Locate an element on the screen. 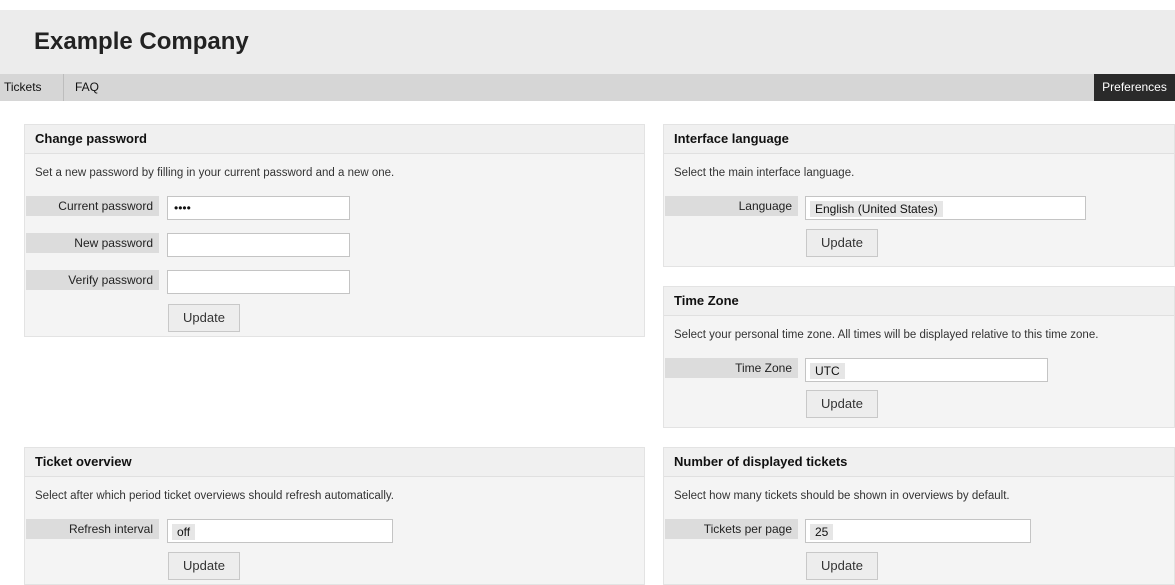 The width and height of the screenshot is (1175, 585). refresh-interval-select: off is located at coordinates (280, 531).